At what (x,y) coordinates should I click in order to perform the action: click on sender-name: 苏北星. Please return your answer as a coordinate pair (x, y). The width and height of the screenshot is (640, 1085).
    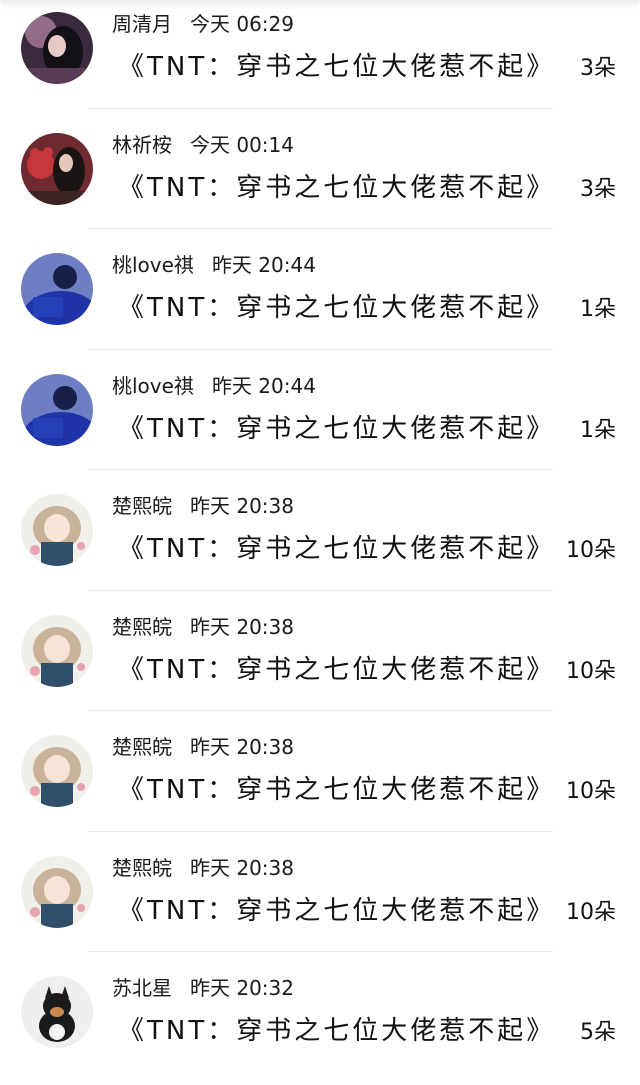
    Looking at the image, I should click on (142, 988).